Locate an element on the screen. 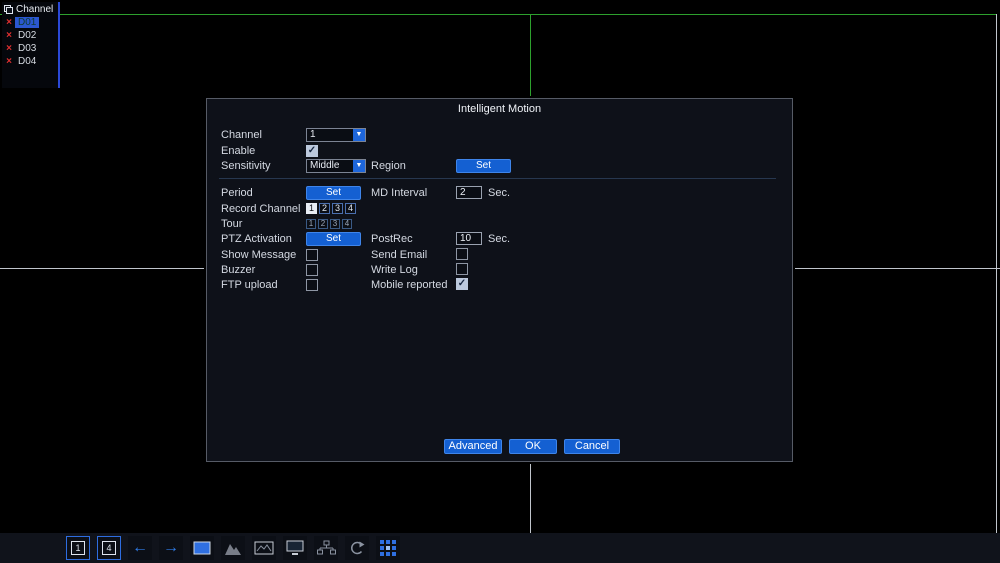 The image size is (1000, 563). region-label: Region is located at coordinates (388, 166).